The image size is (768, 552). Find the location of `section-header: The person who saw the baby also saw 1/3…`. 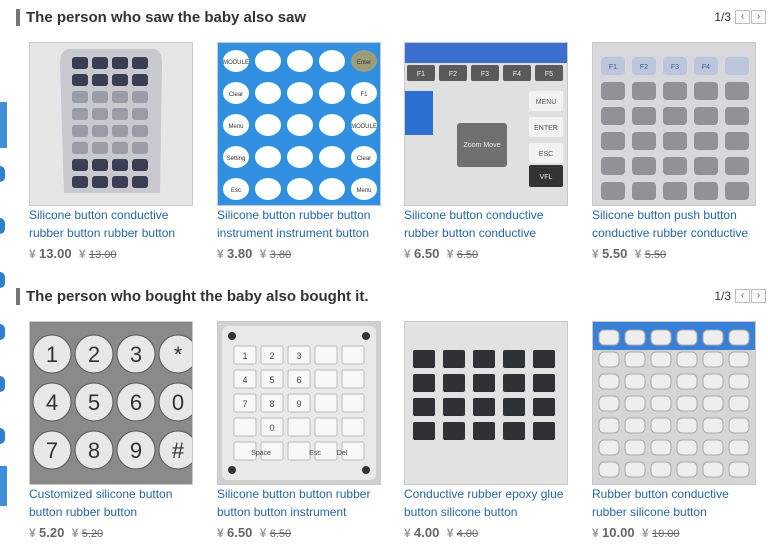

section-header: The person who saw the baby also saw 1/3… is located at coordinates (392, 18).